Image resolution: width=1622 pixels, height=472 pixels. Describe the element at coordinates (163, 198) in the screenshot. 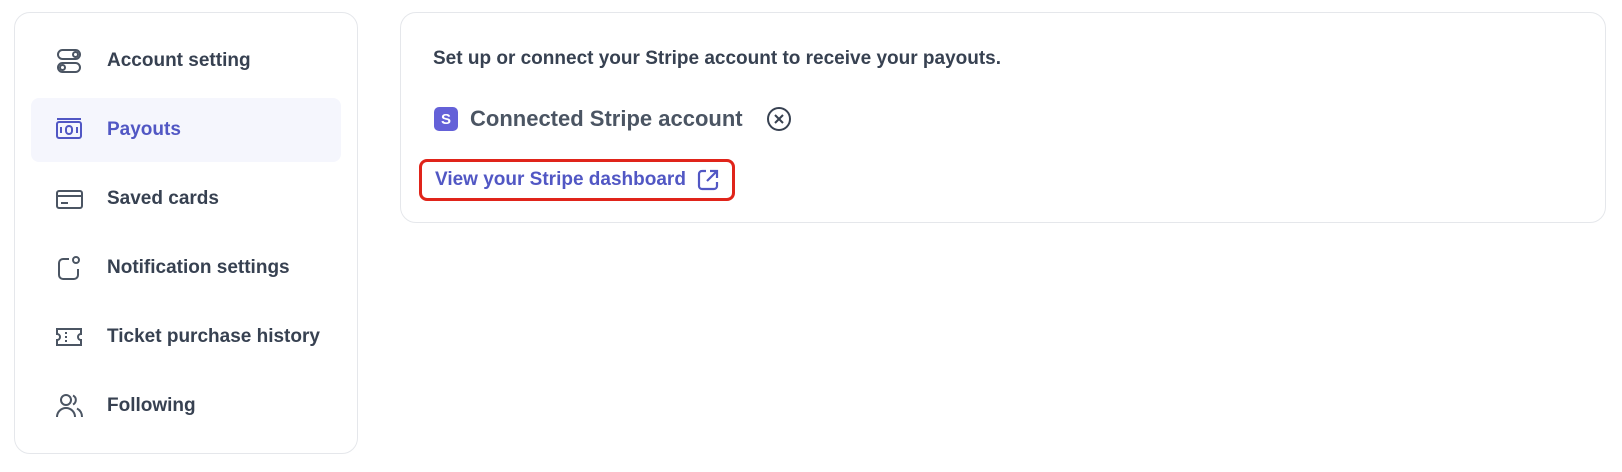

I see `sidebar-item-label: Saved cards` at that location.